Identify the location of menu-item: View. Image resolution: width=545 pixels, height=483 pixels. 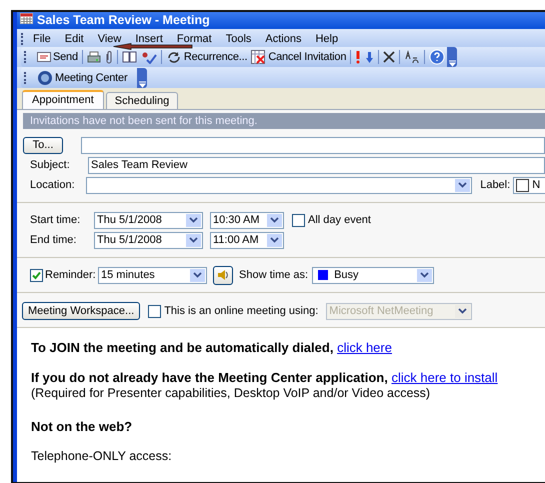
(114, 38).